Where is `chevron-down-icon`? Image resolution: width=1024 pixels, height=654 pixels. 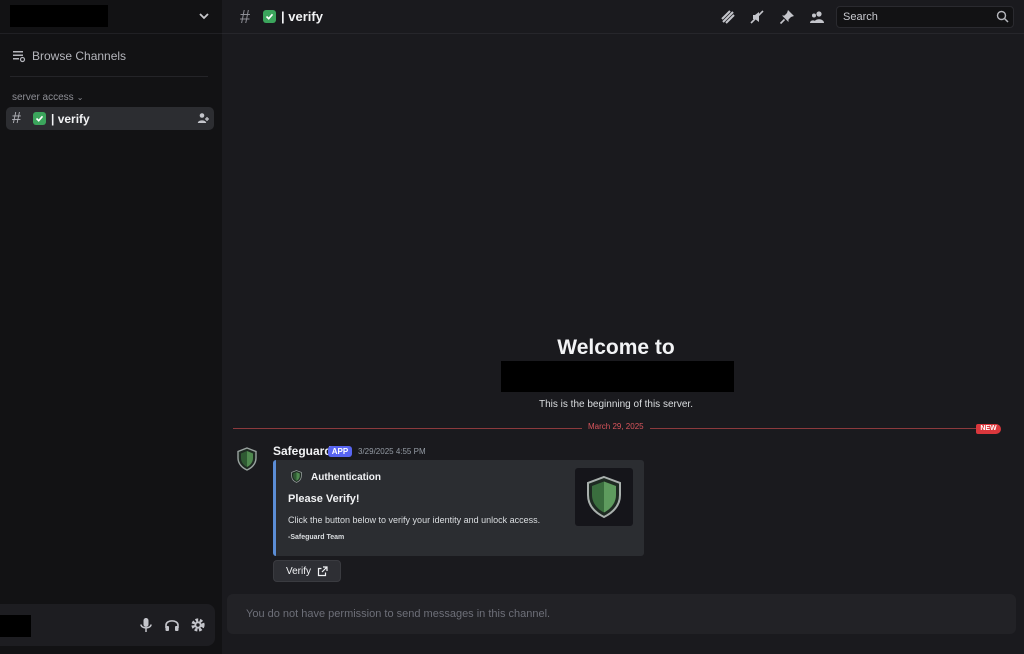 chevron-down-icon is located at coordinates (204, 16).